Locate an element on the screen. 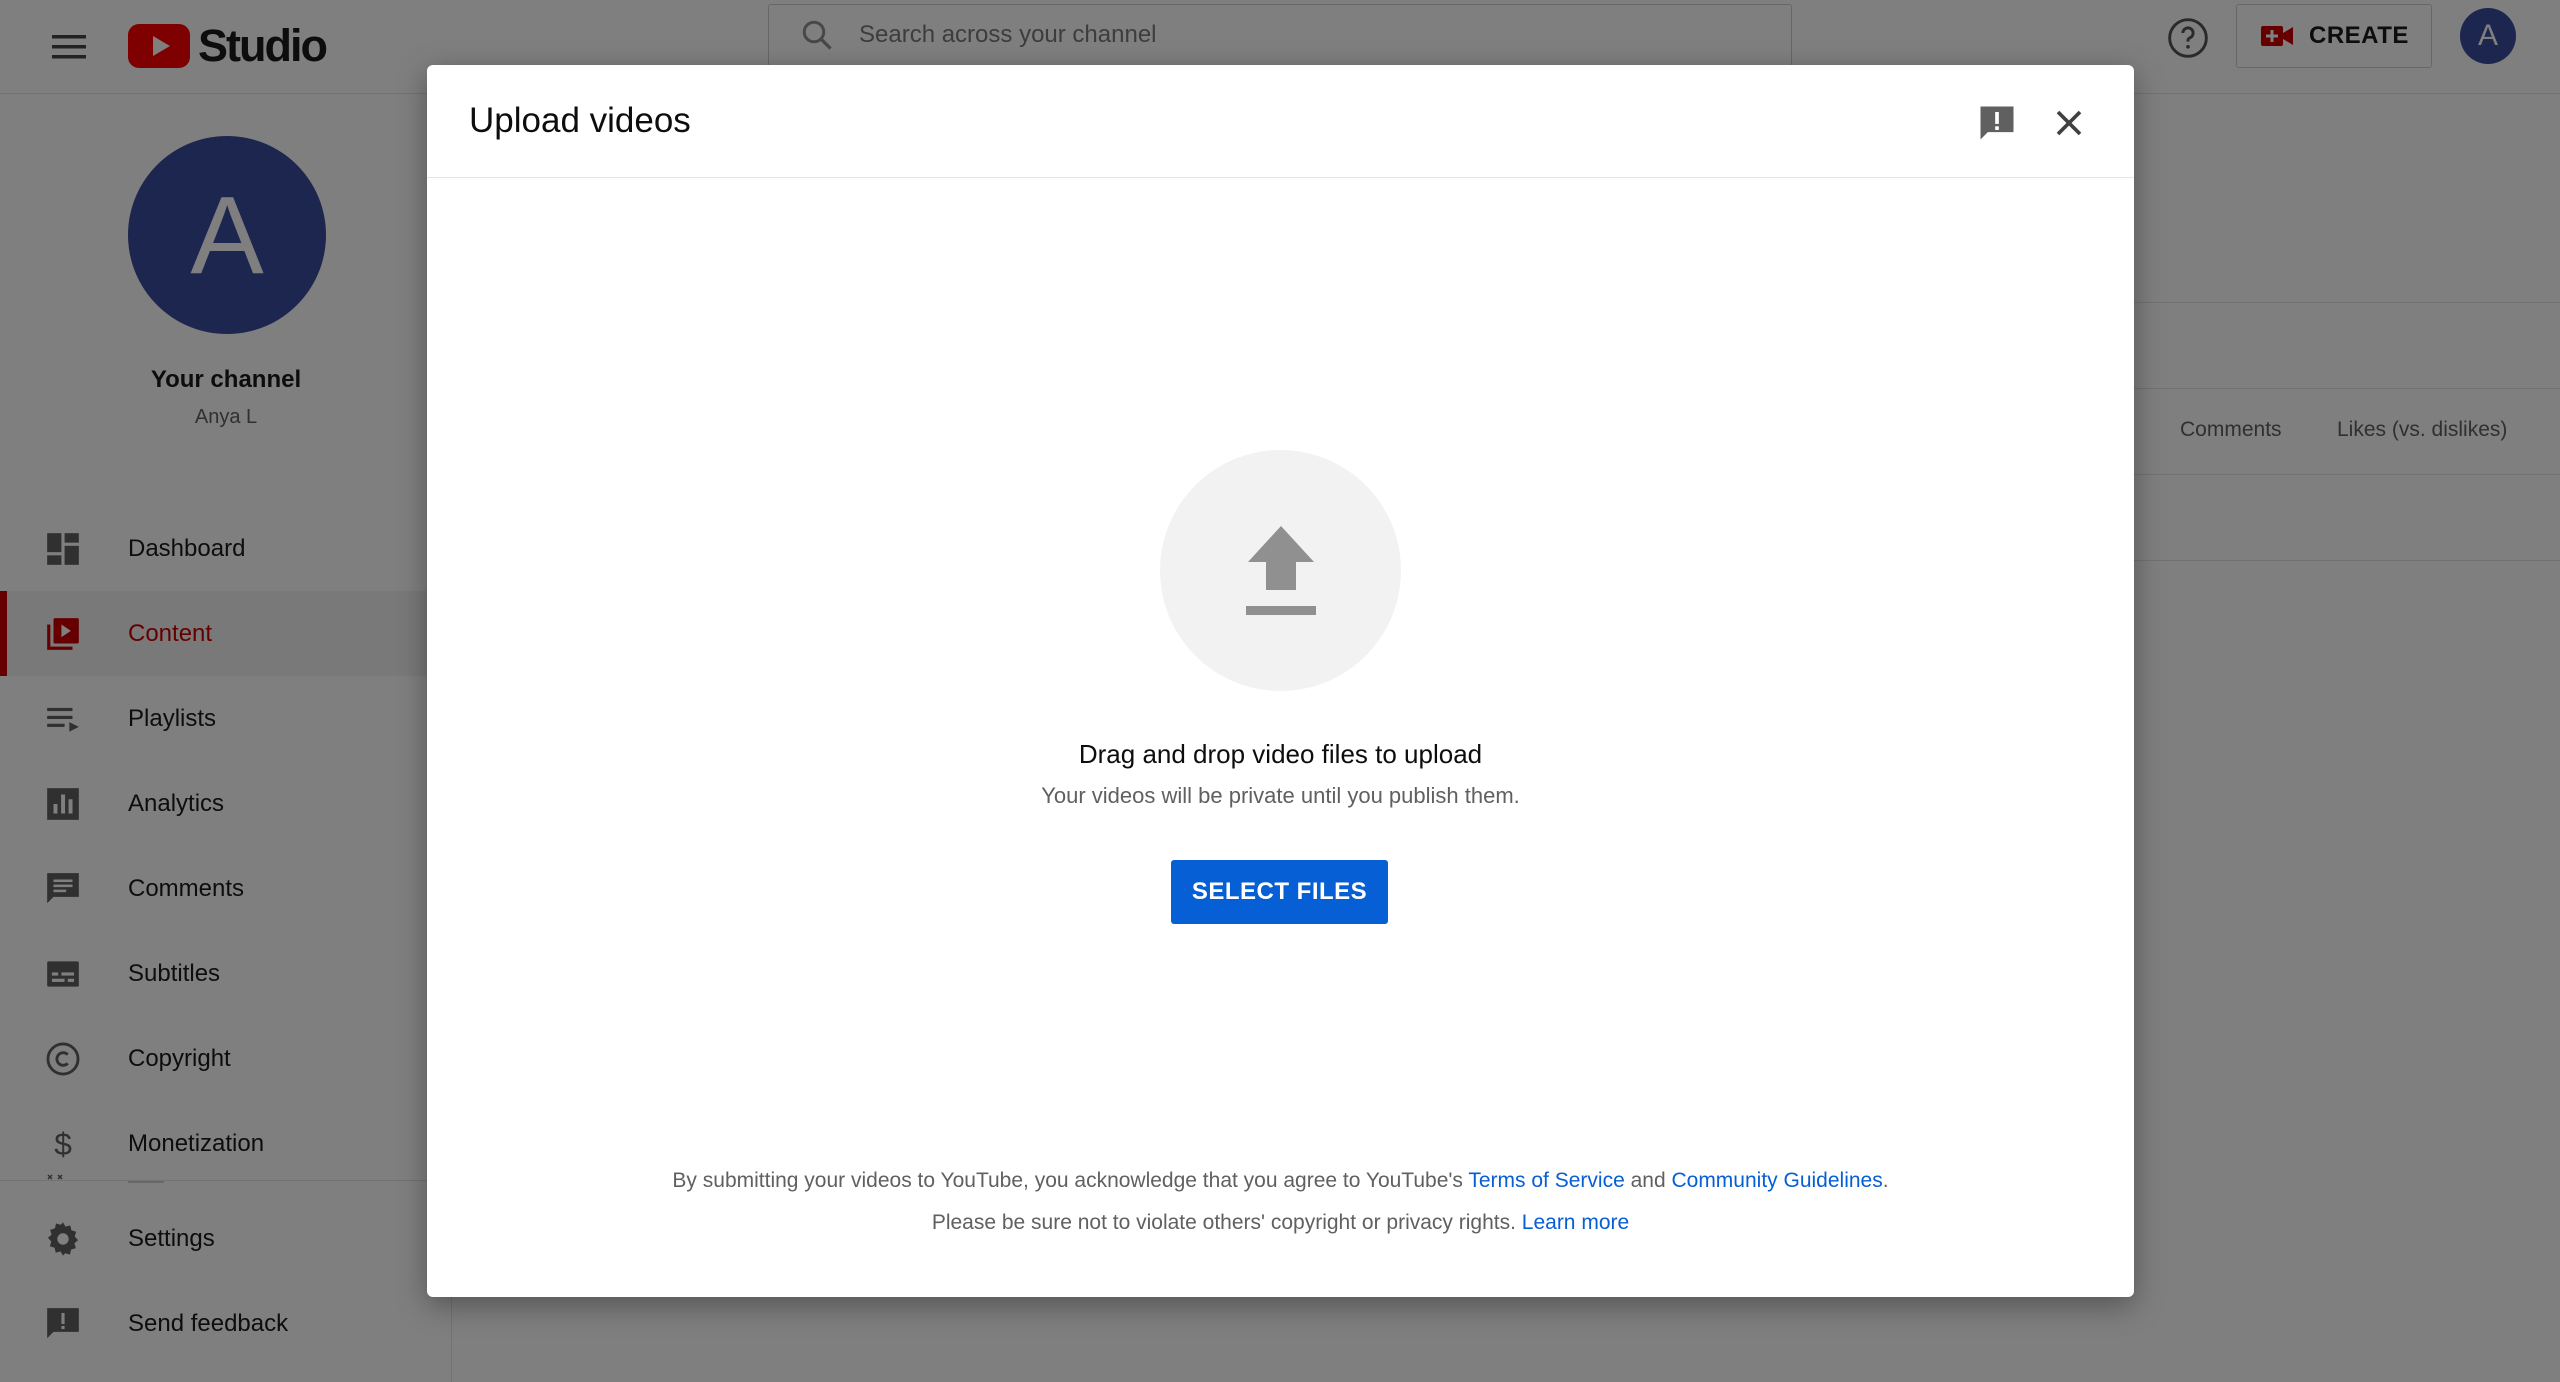 This screenshot has height=1382, width=2560. drag-drop-text: Drag and drop video files to upload is located at coordinates (1280, 754).